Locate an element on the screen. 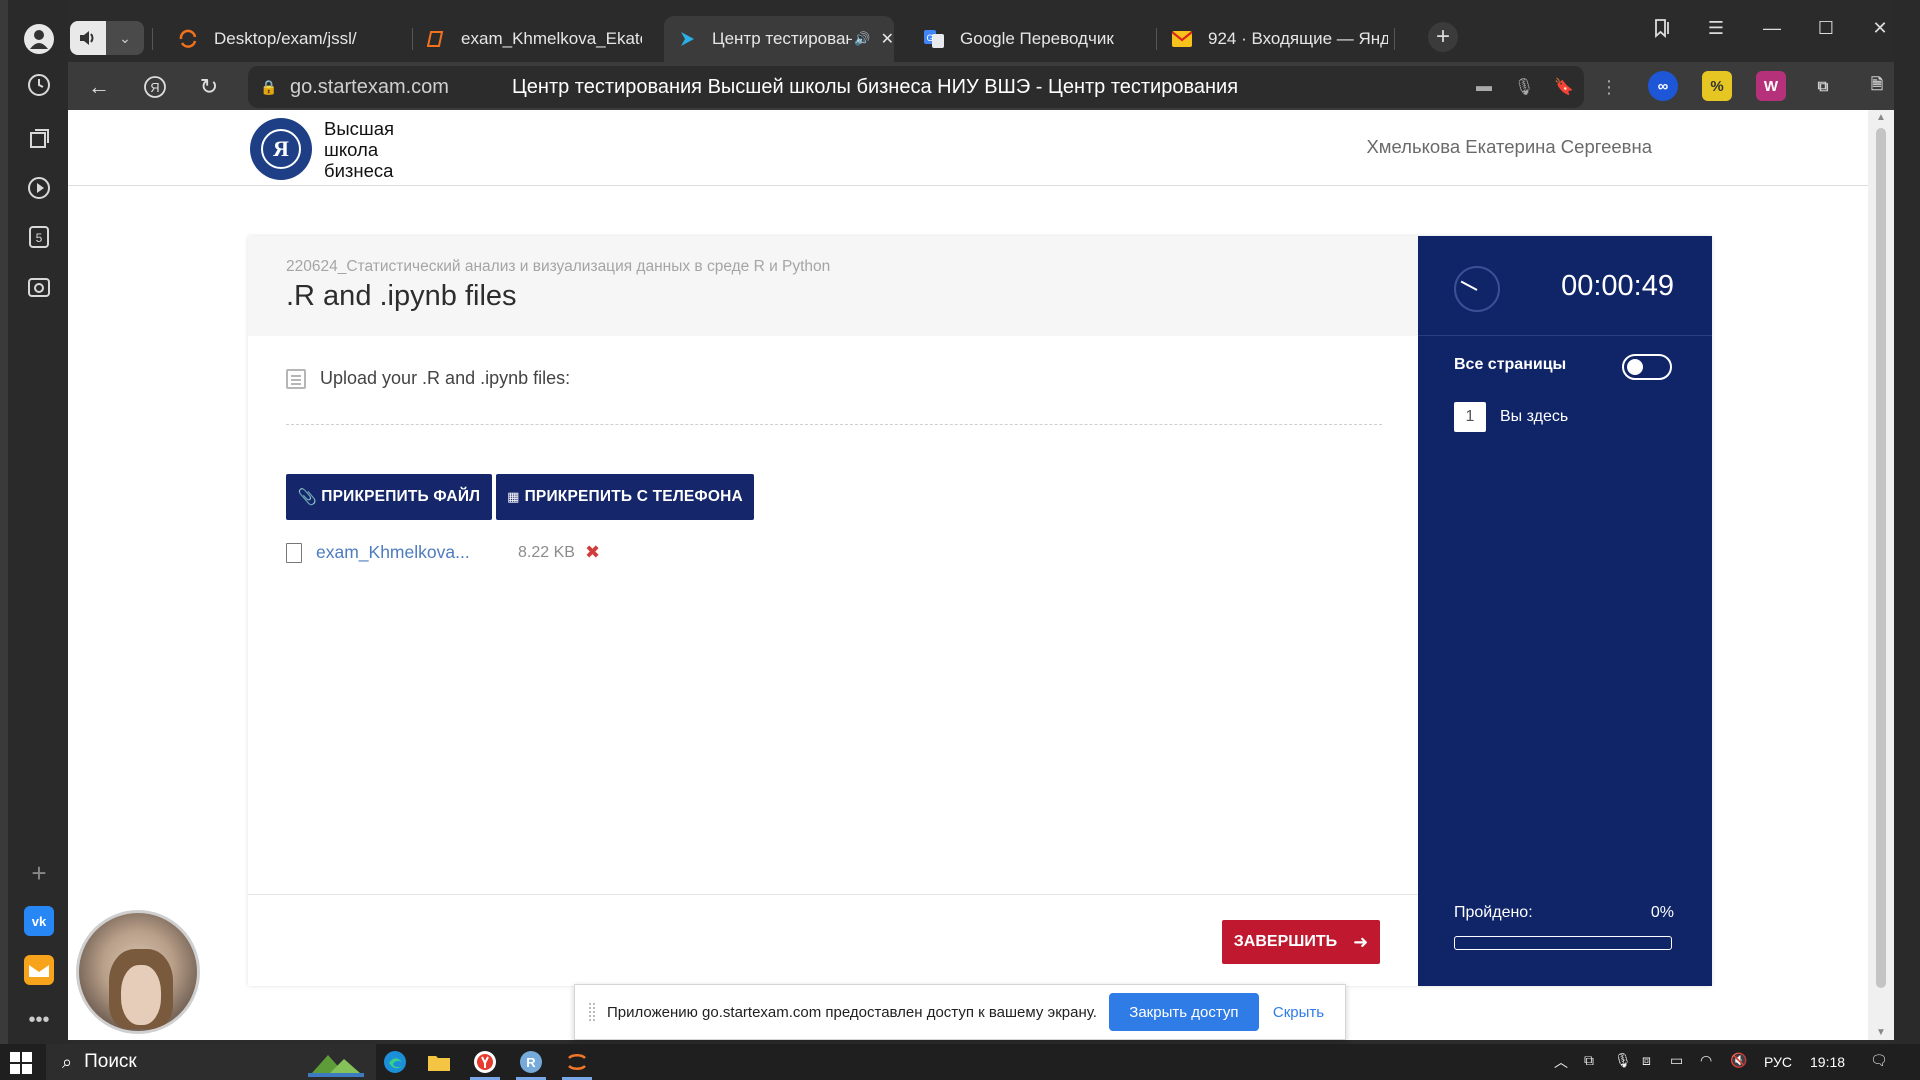 The image size is (1920, 1080). tab-manager-icon is located at coordinates (1662, 28).